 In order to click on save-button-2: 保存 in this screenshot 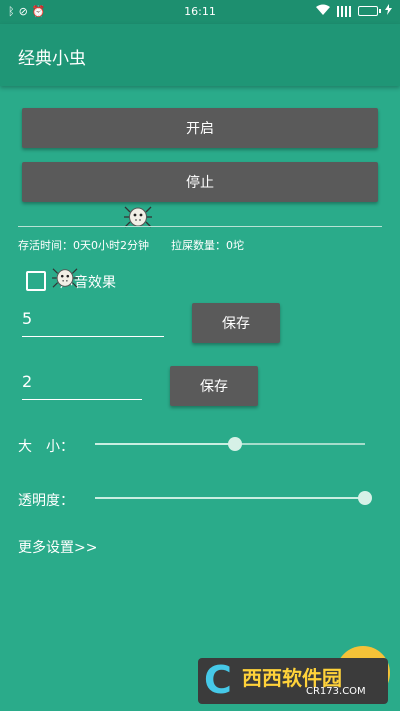, I will do `click(214, 386)`.